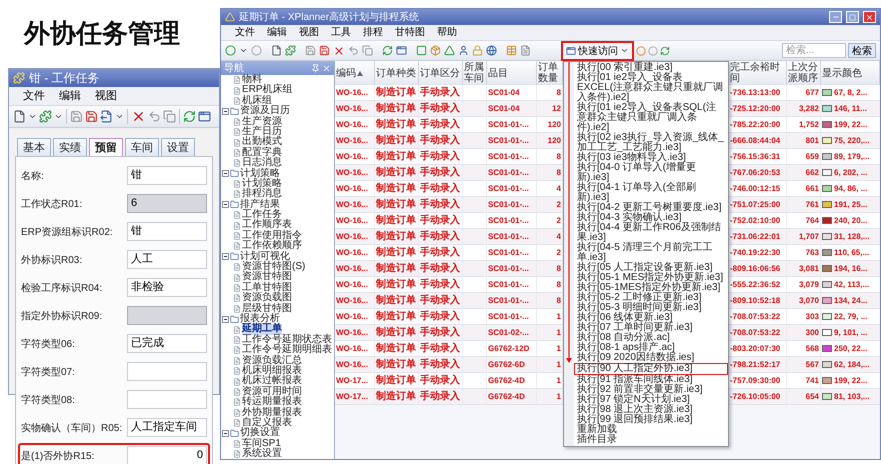  What do you see at coordinates (167, 343) in the screenshot?
I see `input-field: 已完成` at bounding box center [167, 343].